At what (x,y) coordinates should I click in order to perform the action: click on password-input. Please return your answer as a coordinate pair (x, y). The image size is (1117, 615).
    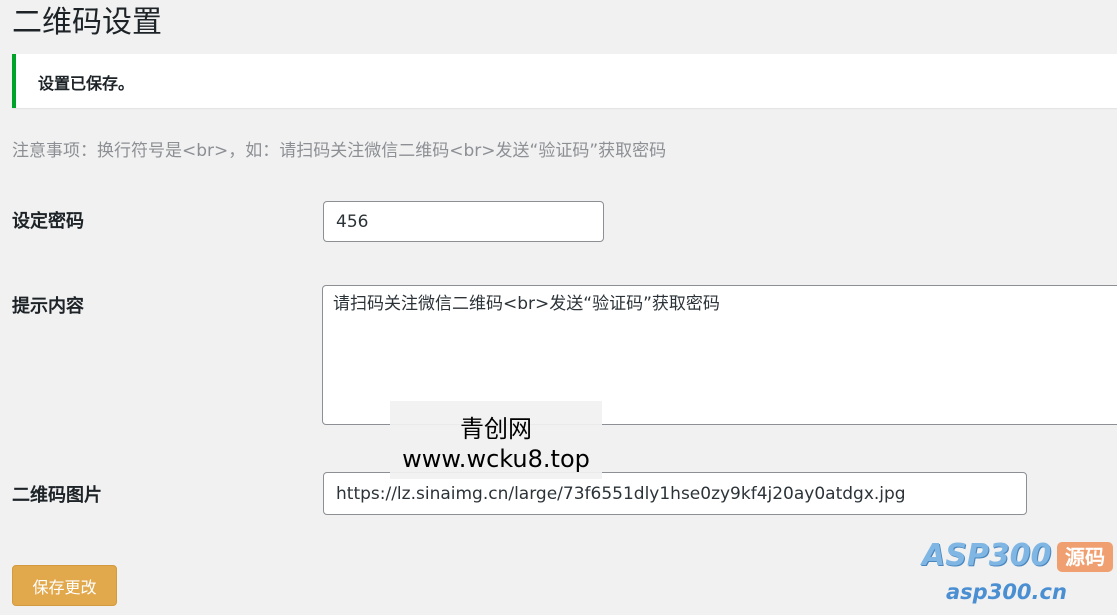
    Looking at the image, I should click on (463, 221).